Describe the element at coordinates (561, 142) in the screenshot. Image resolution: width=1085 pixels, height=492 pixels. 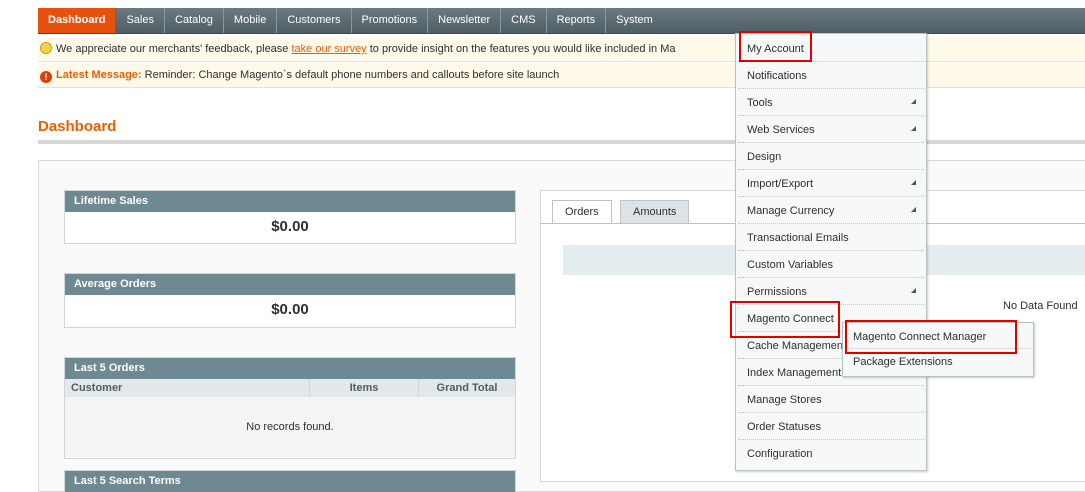
I see `title-divider` at that location.